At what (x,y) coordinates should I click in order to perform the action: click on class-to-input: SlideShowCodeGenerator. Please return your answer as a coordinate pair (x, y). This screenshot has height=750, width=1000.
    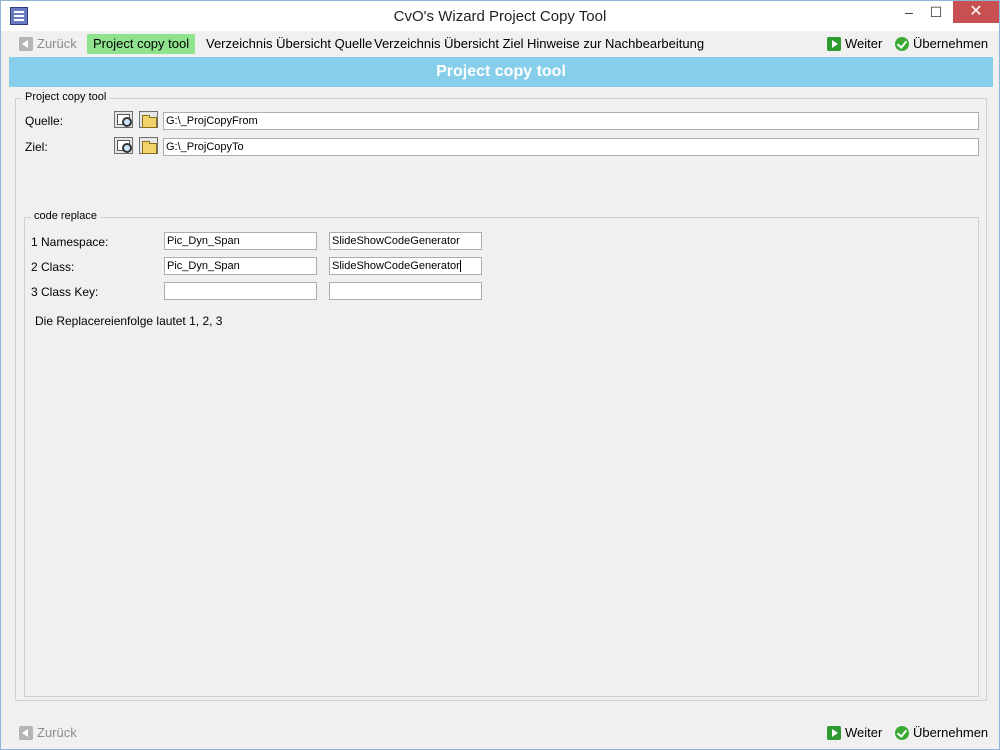
    Looking at the image, I should click on (405, 266).